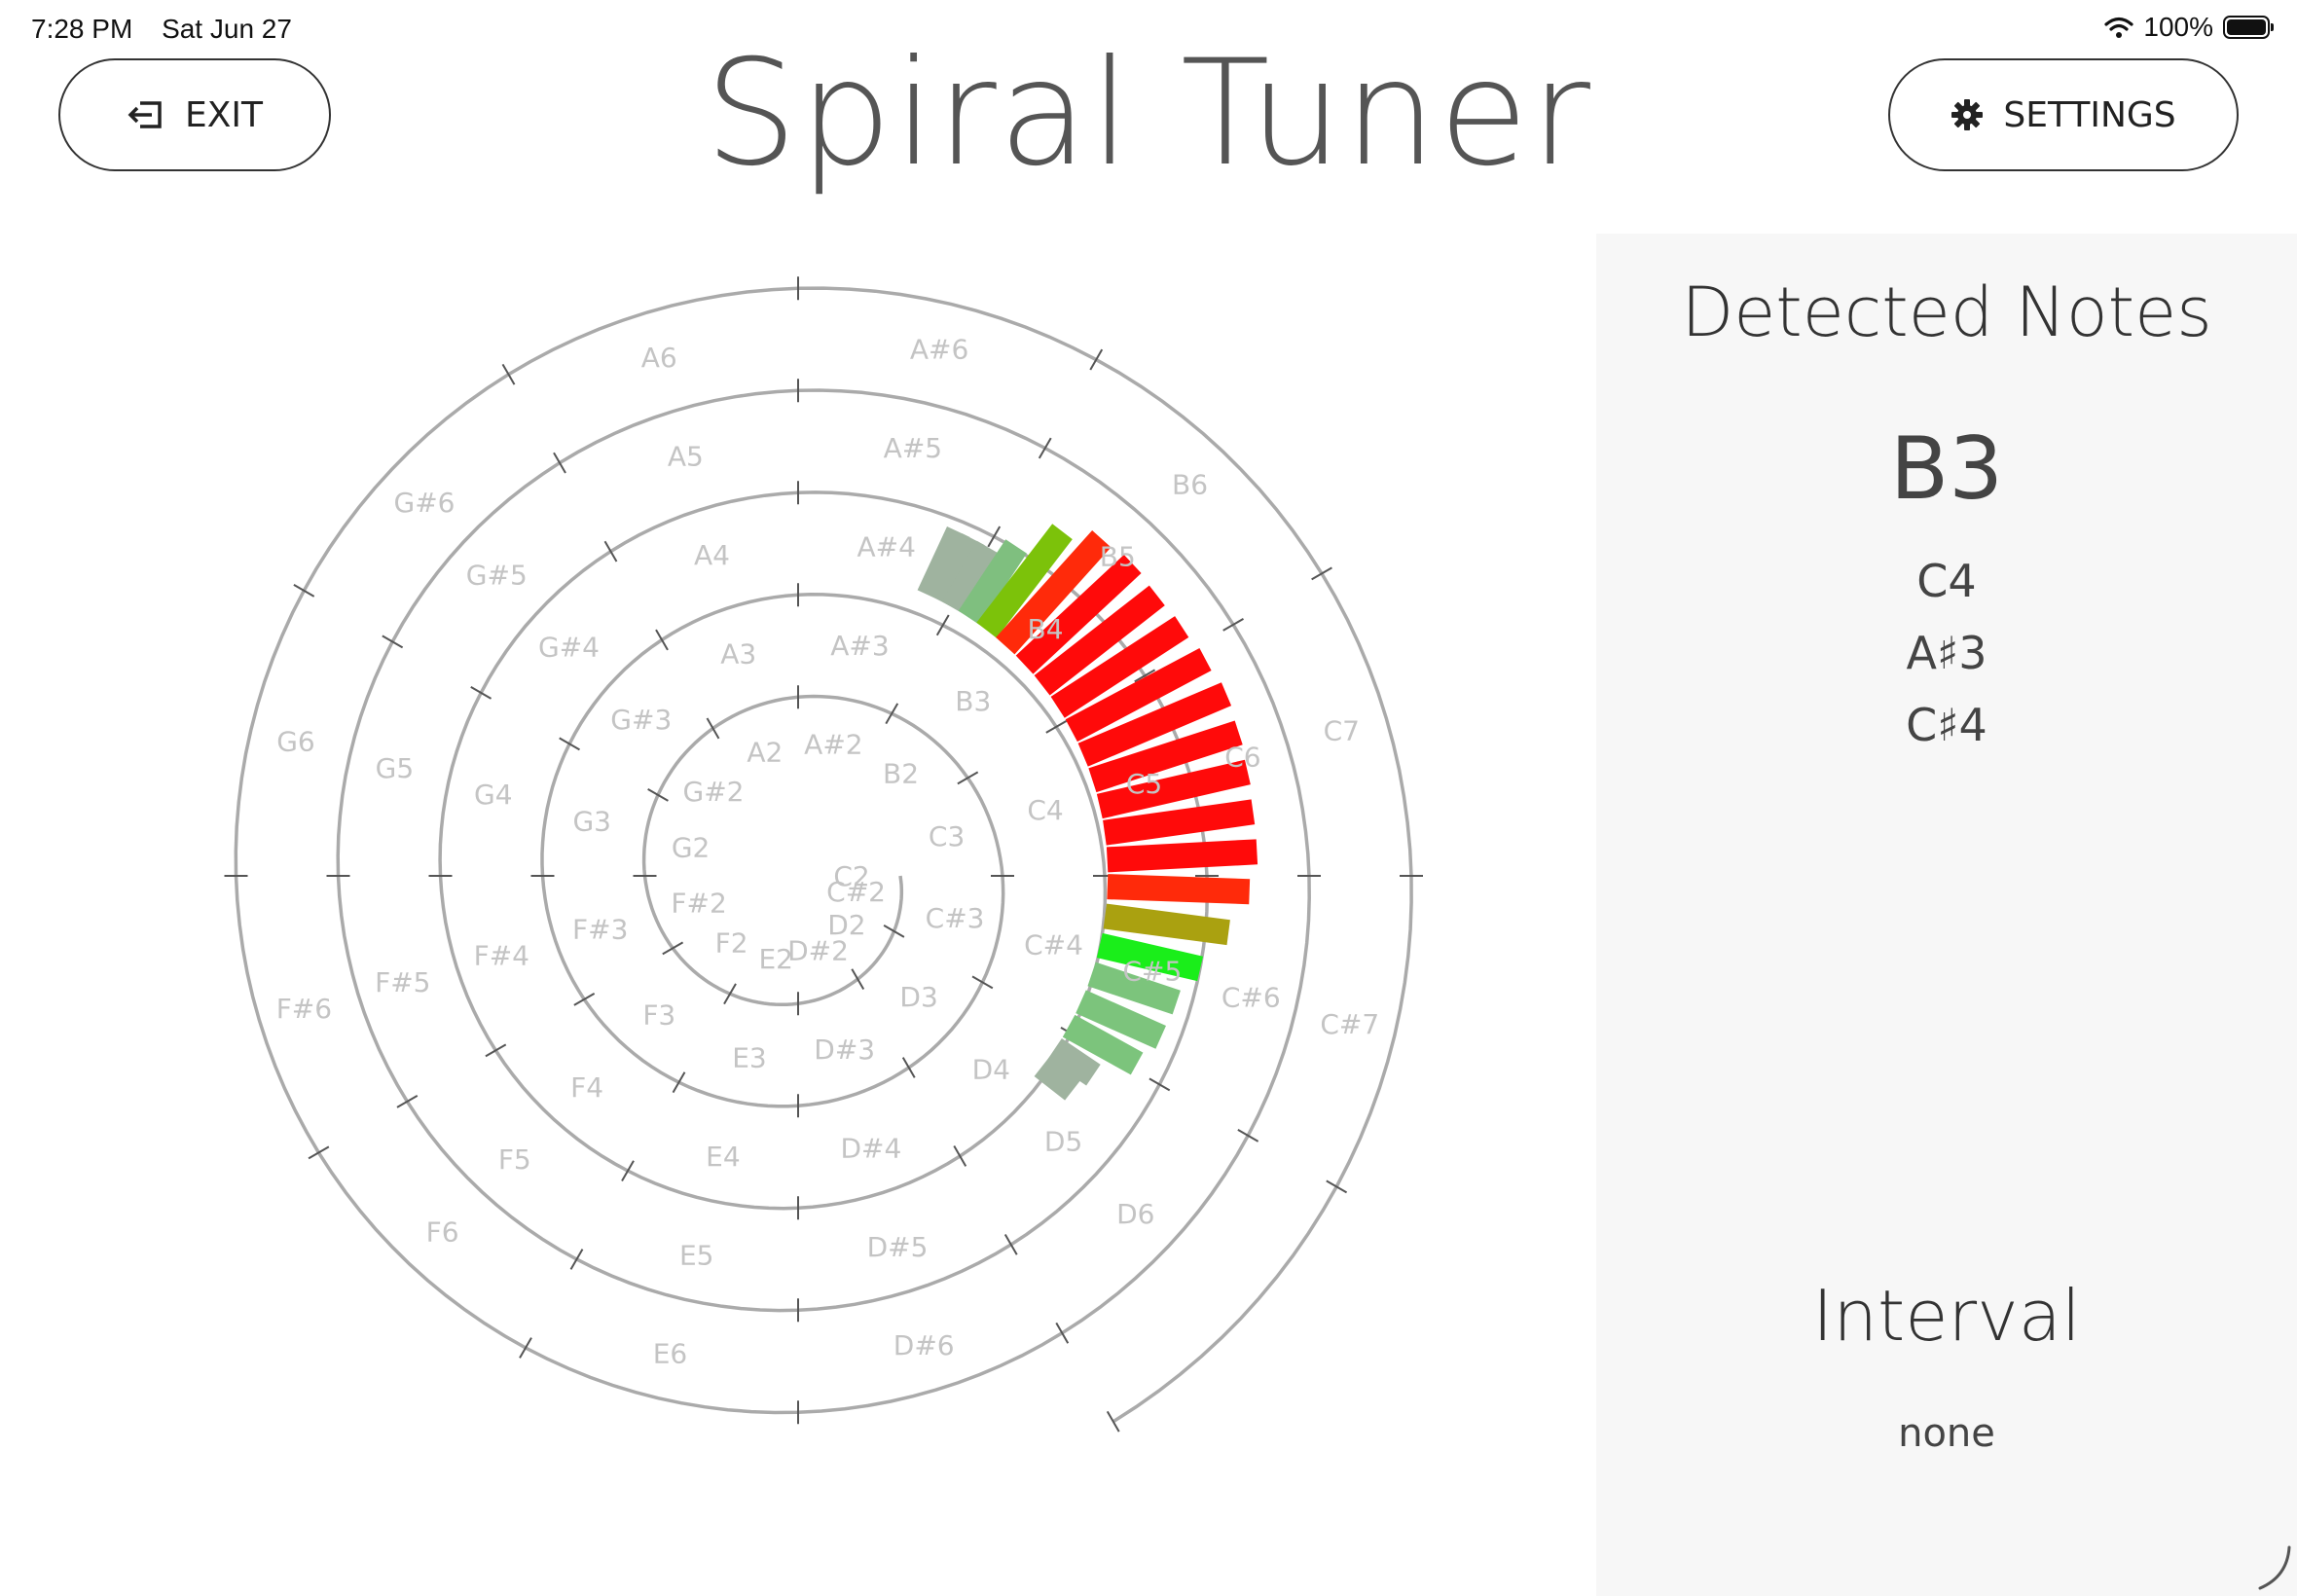 The width and height of the screenshot is (2297, 1596). What do you see at coordinates (1190, 485) in the screenshot?
I see `note-label: B6` at bounding box center [1190, 485].